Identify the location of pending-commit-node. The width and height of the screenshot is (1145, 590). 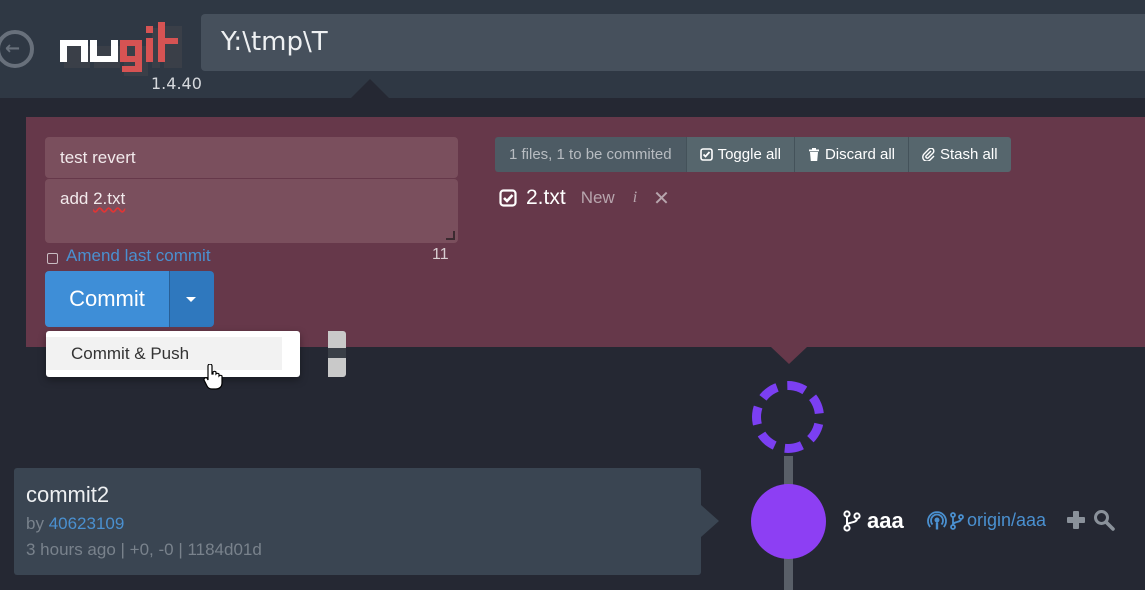
(788, 417).